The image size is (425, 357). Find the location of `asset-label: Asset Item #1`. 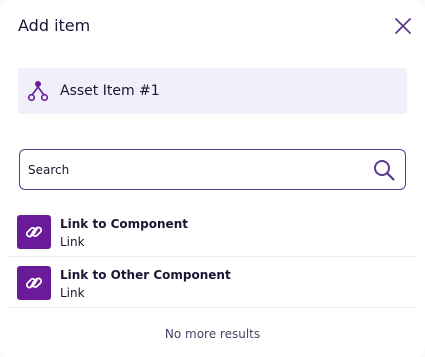

asset-label: Asset Item #1 is located at coordinates (110, 91).